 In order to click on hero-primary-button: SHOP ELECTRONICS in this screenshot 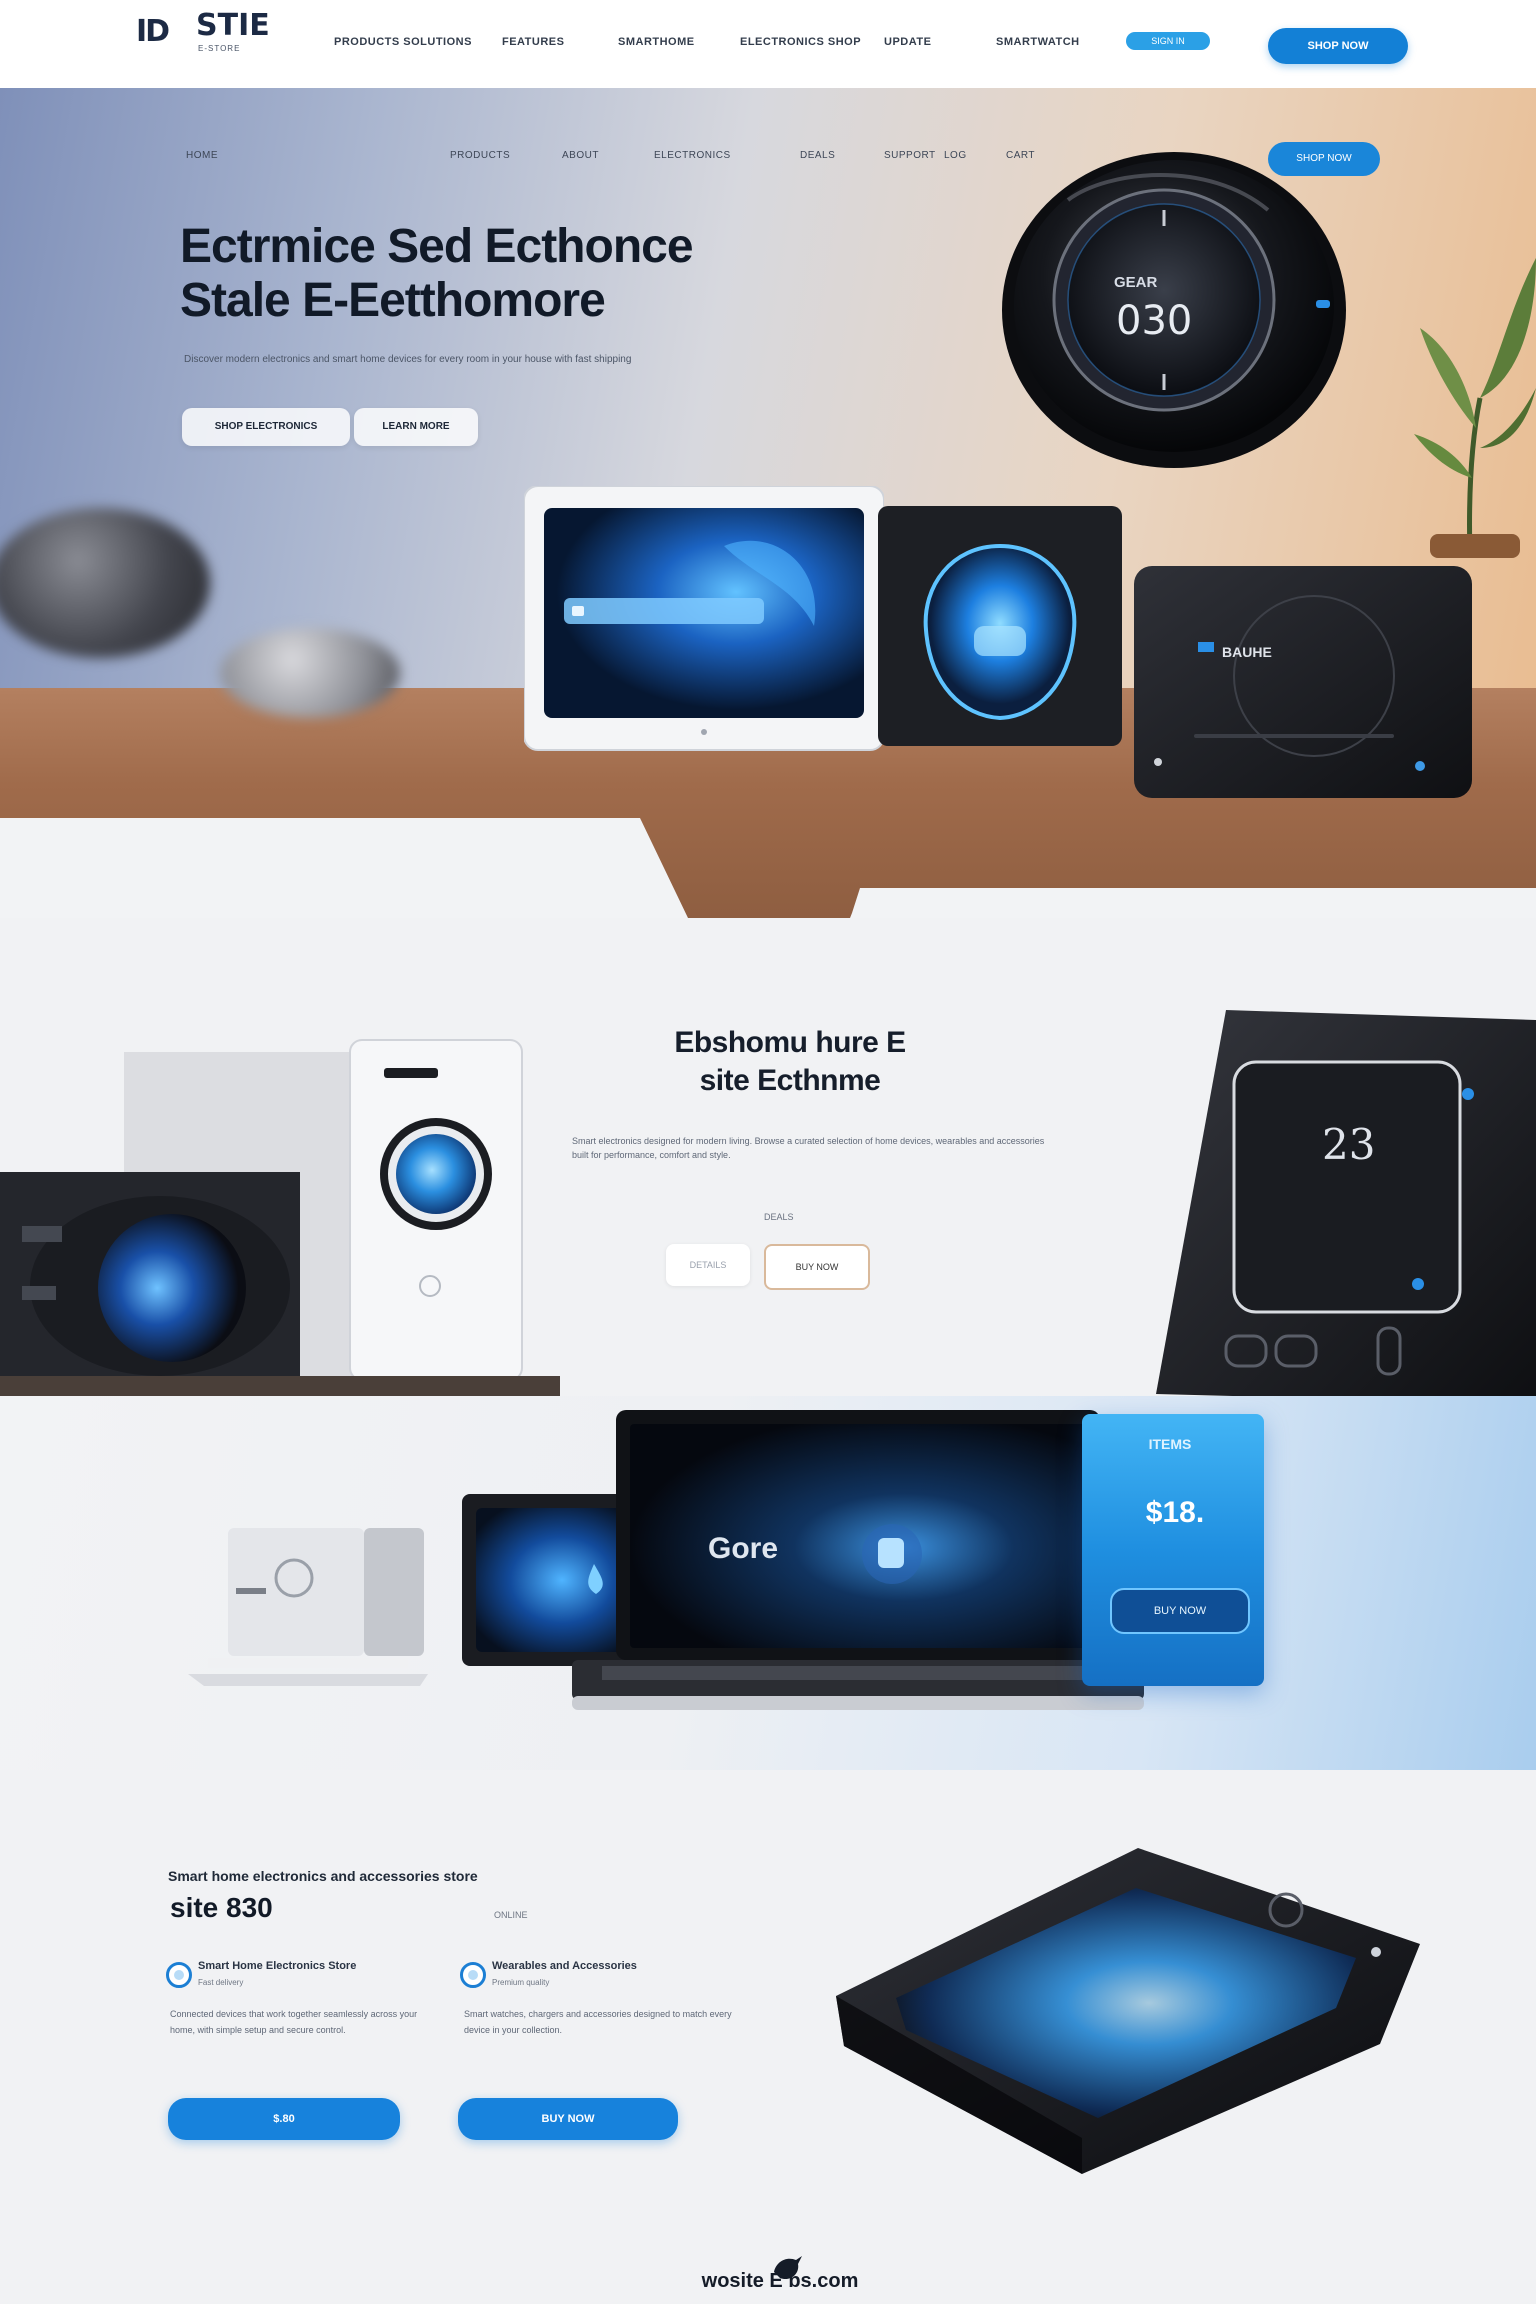, I will do `click(266, 427)`.